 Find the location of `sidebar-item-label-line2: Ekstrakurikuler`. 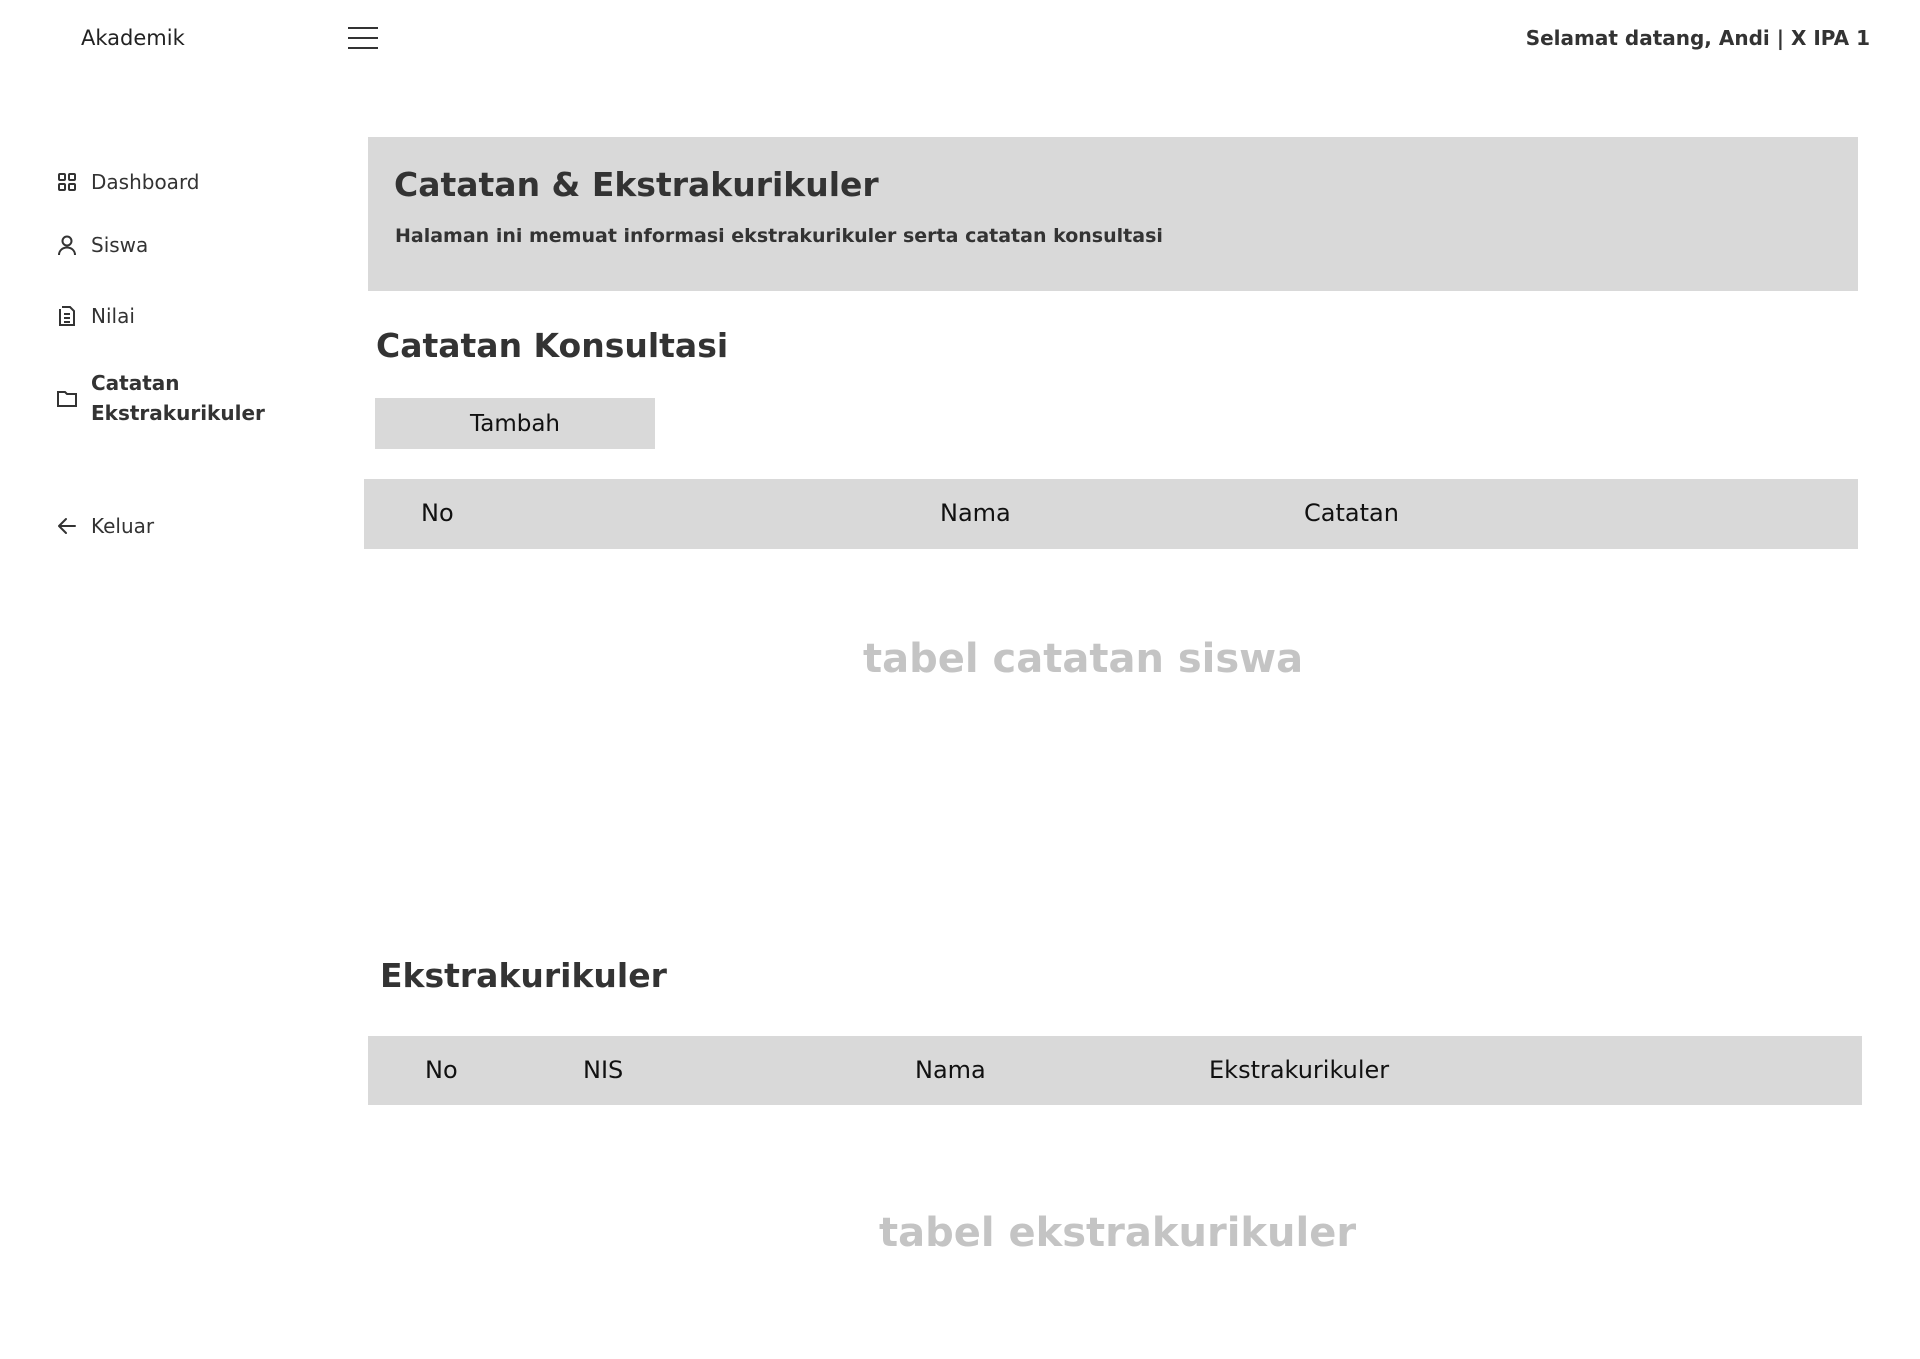

sidebar-item-label-line2: Ekstrakurikuler is located at coordinates (178, 413).